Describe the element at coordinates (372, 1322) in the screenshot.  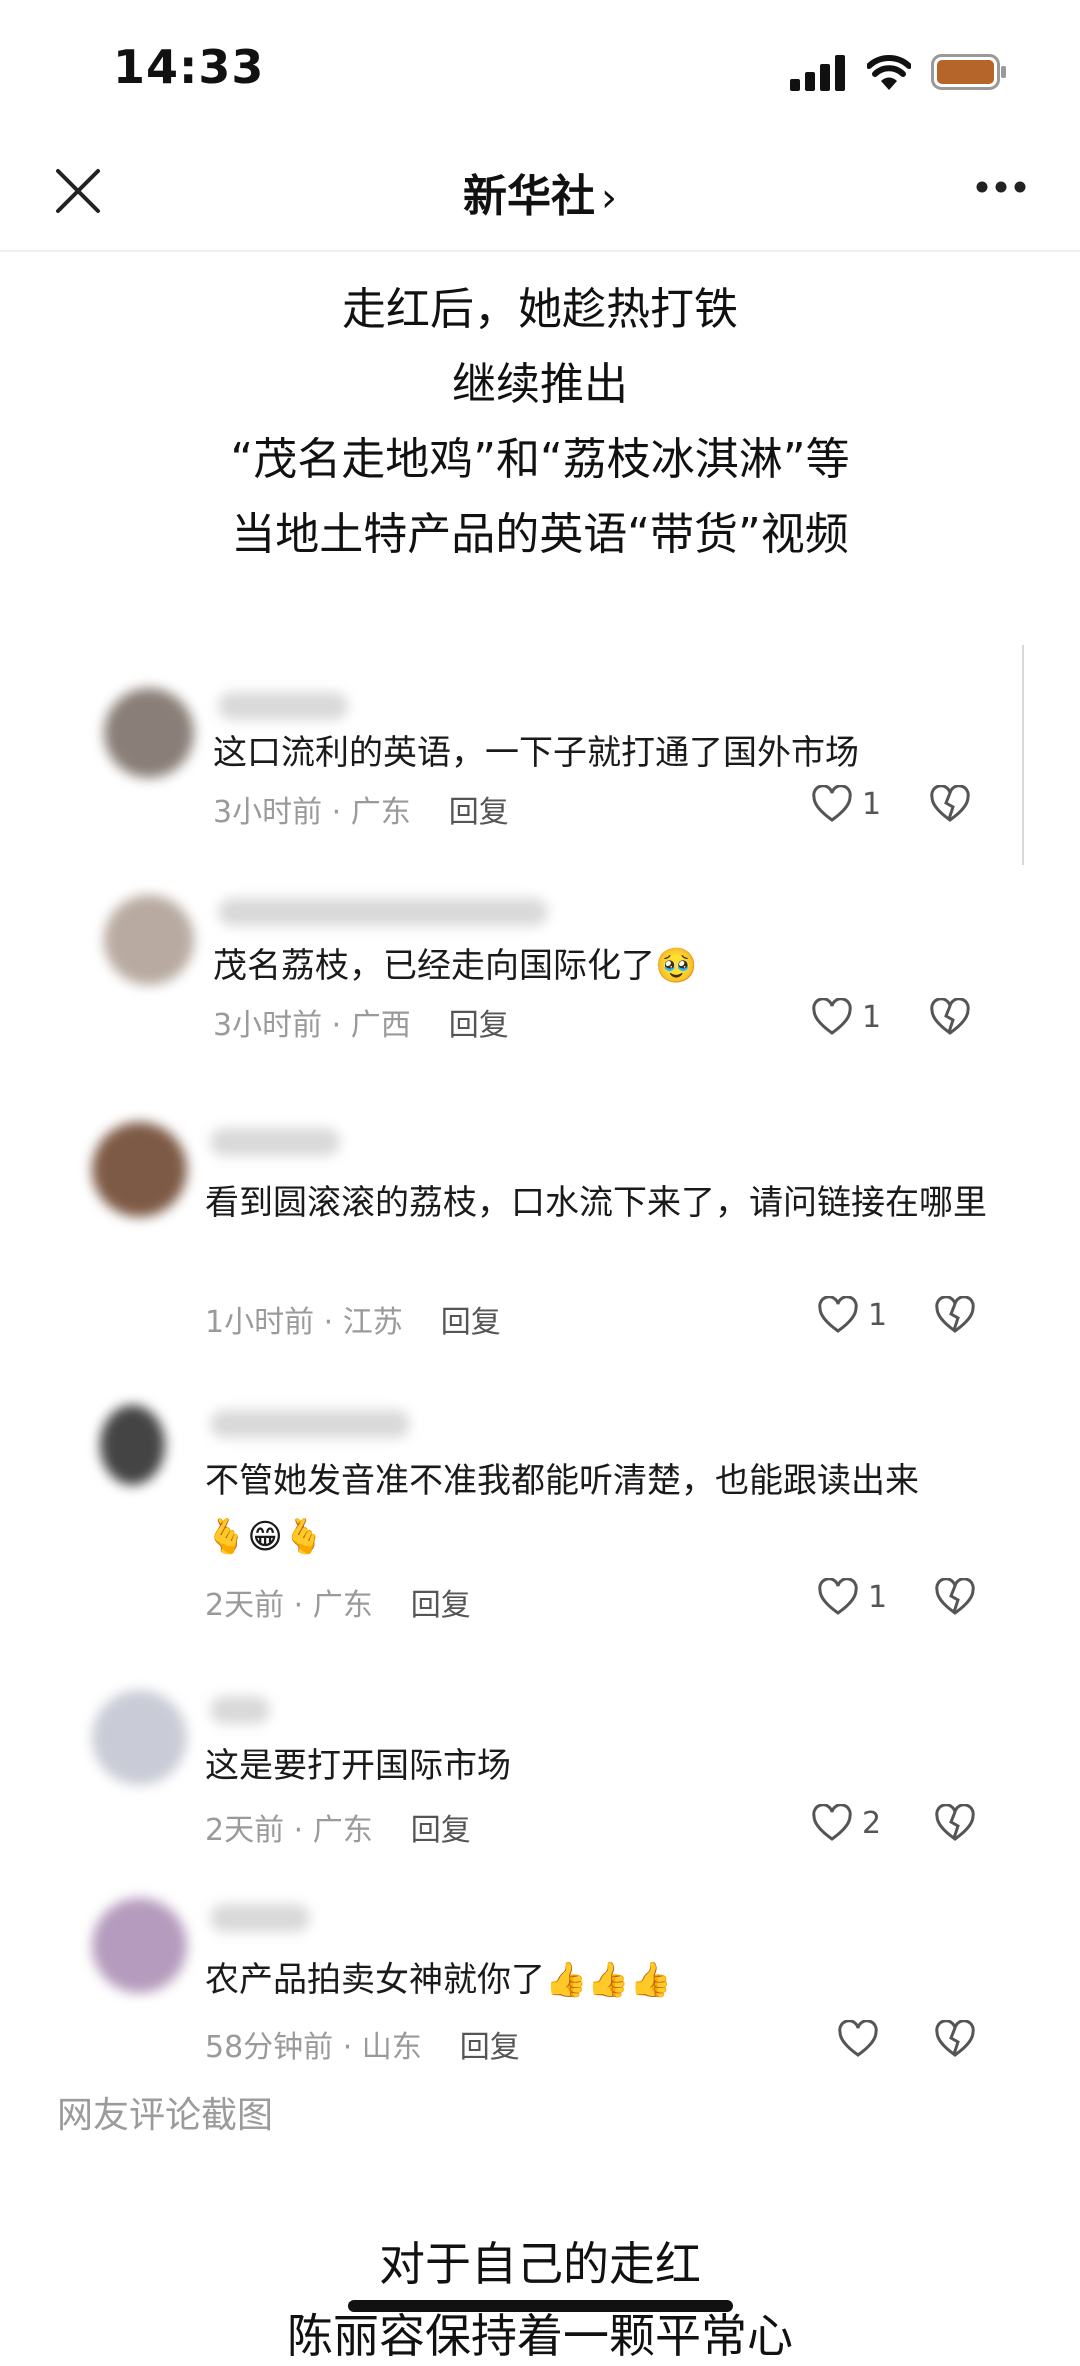
I see `comment-location: 江苏` at that location.